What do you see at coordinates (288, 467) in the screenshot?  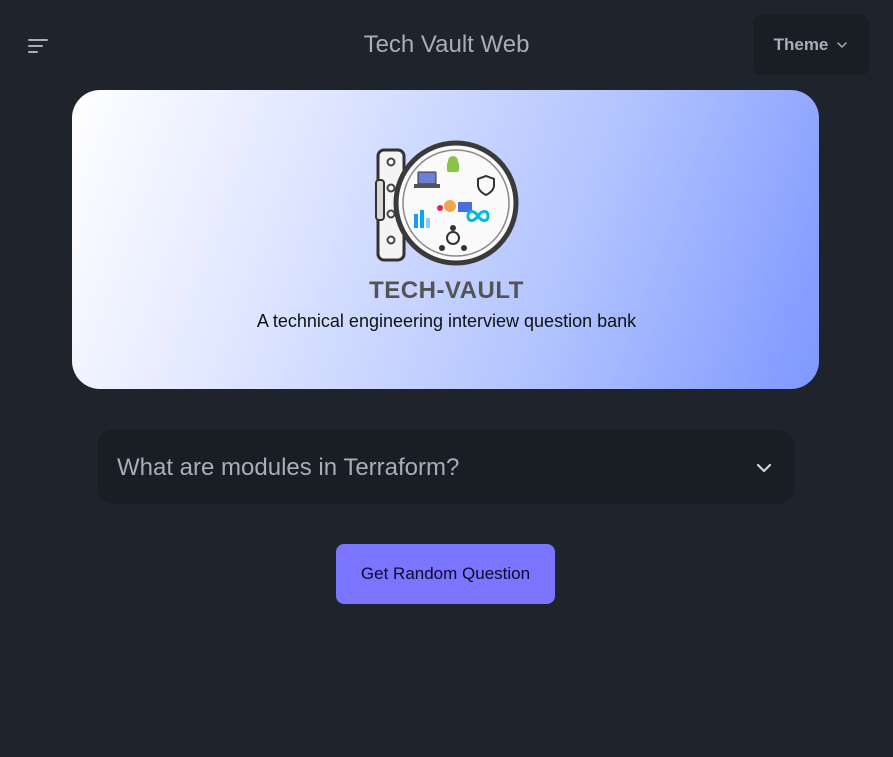 I see `question-text: What are modules in Terraform?` at bounding box center [288, 467].